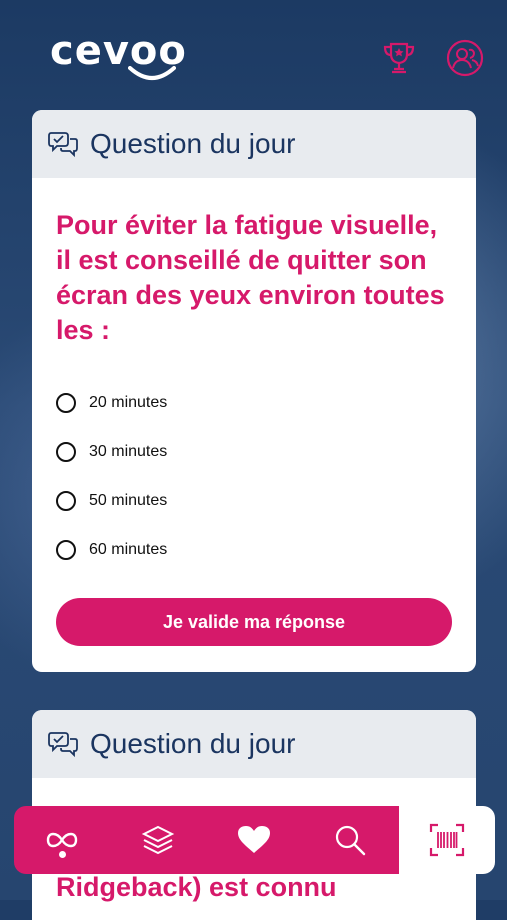 This screenshot has width=507, height=920. I want to click on infinity-icon, so click(62, 840).